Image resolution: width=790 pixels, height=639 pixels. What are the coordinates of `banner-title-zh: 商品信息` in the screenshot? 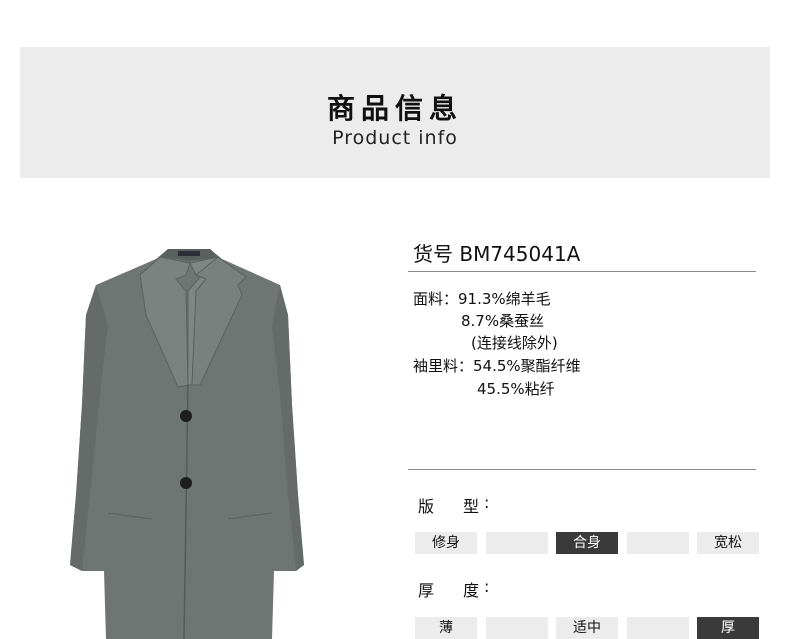 It's located at (394, 108).